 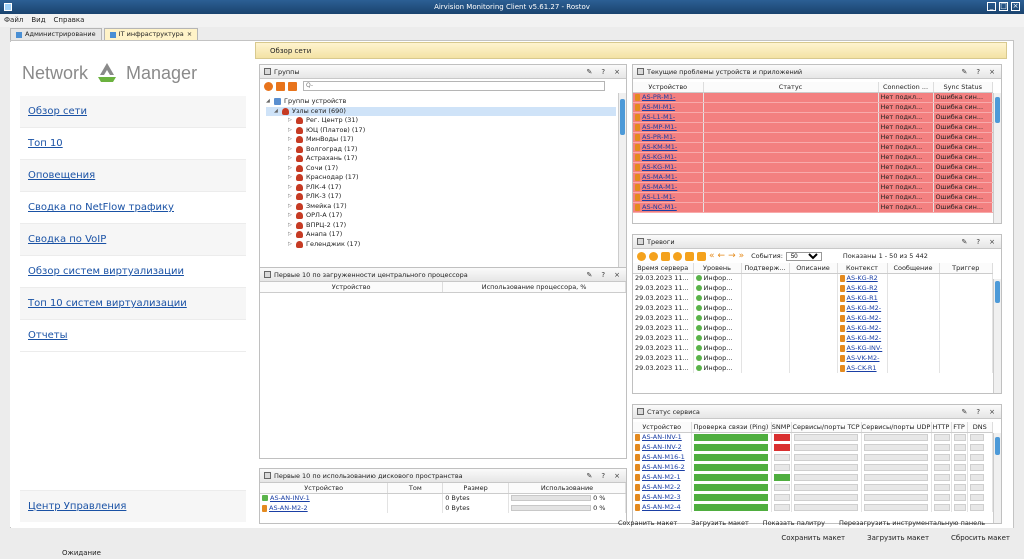 What do you see at coordinates (997, 478) in the screenshot?
I see `service-scrollbar` at bounding box center [997, 478].